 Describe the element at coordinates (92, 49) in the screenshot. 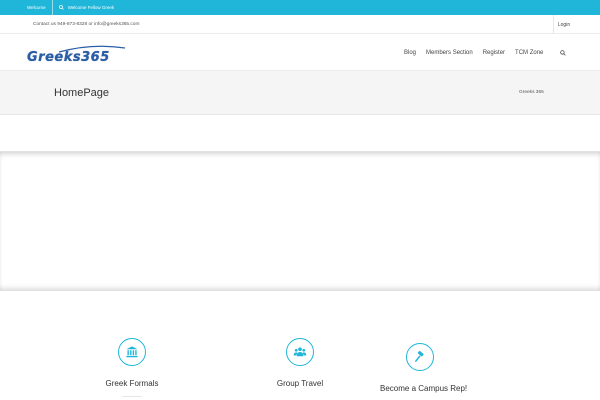

I see `logo-swoosh-icon` at that location.